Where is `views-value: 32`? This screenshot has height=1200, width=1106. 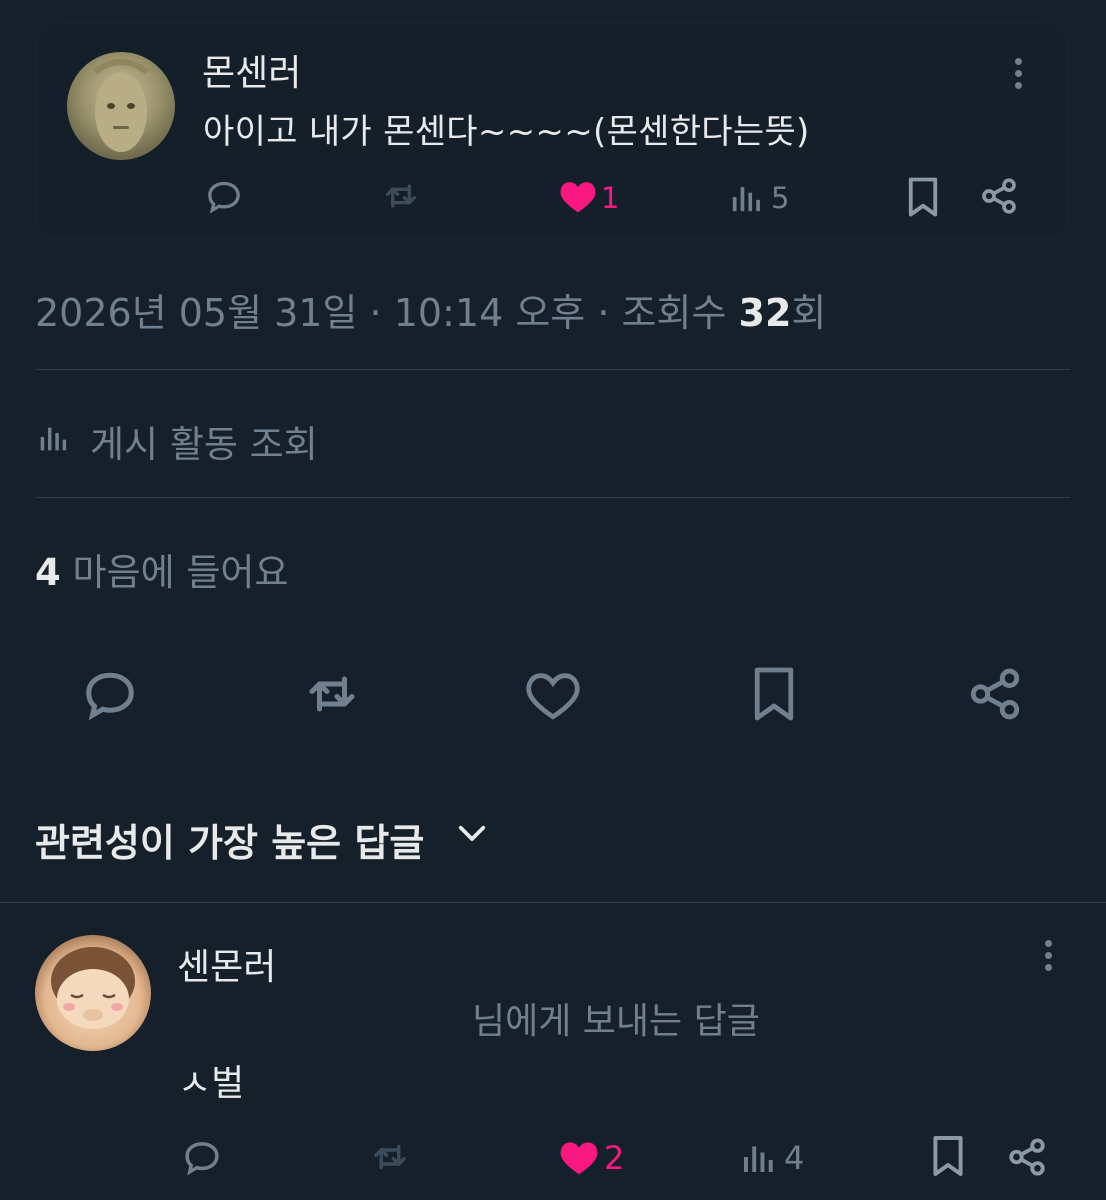 views-value: 32 is located at coordinates (765, 313).